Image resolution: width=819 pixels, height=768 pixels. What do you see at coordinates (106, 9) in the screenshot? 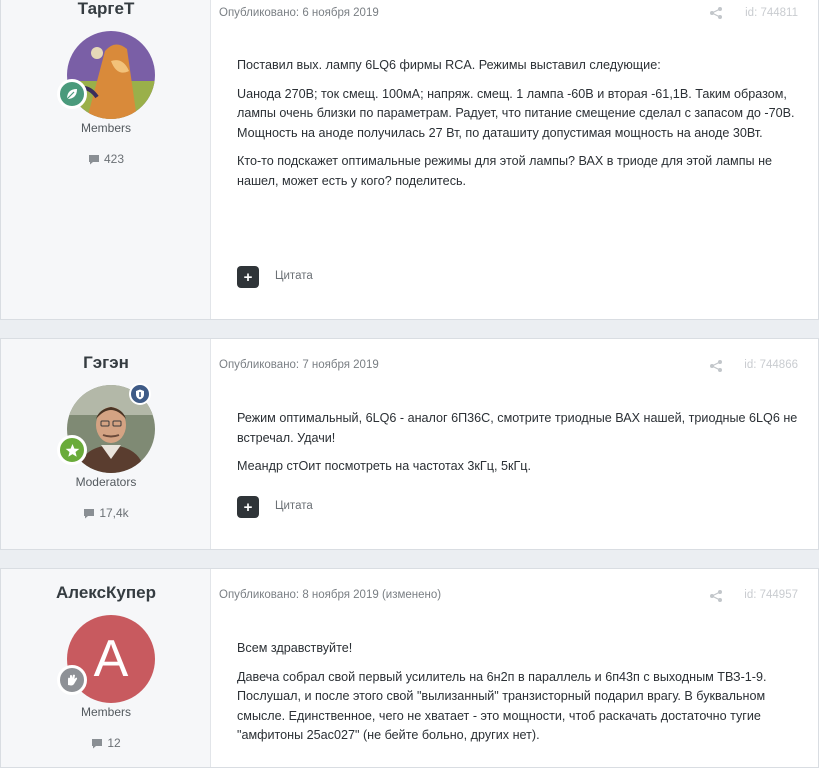
I see `author-name: ТаргеТ` at bounding box center [106, 9].